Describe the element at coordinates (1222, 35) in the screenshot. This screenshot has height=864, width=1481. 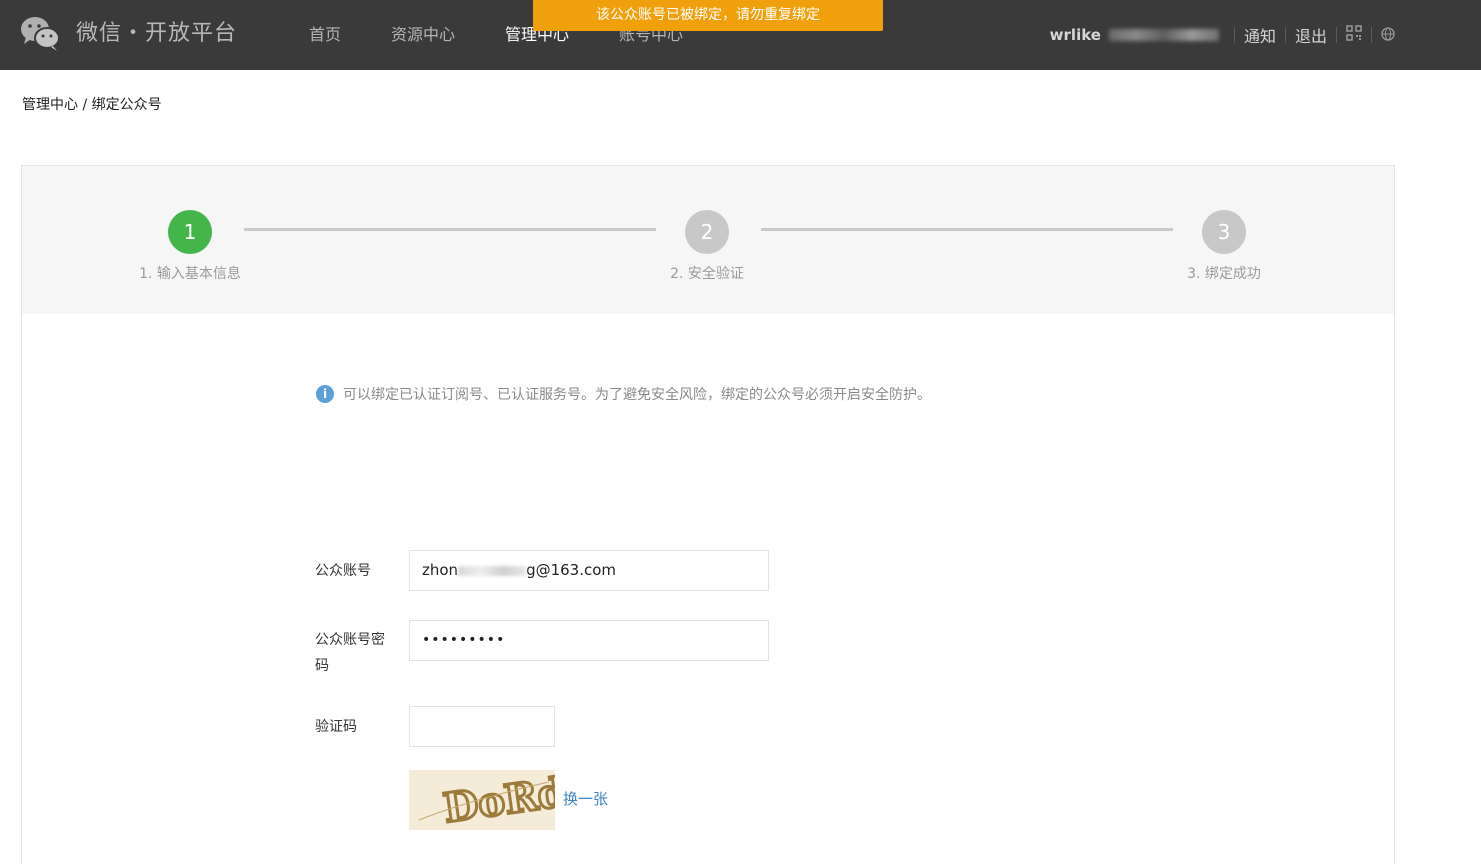
I see `user-area: wrlike 通知 退出` at that location.